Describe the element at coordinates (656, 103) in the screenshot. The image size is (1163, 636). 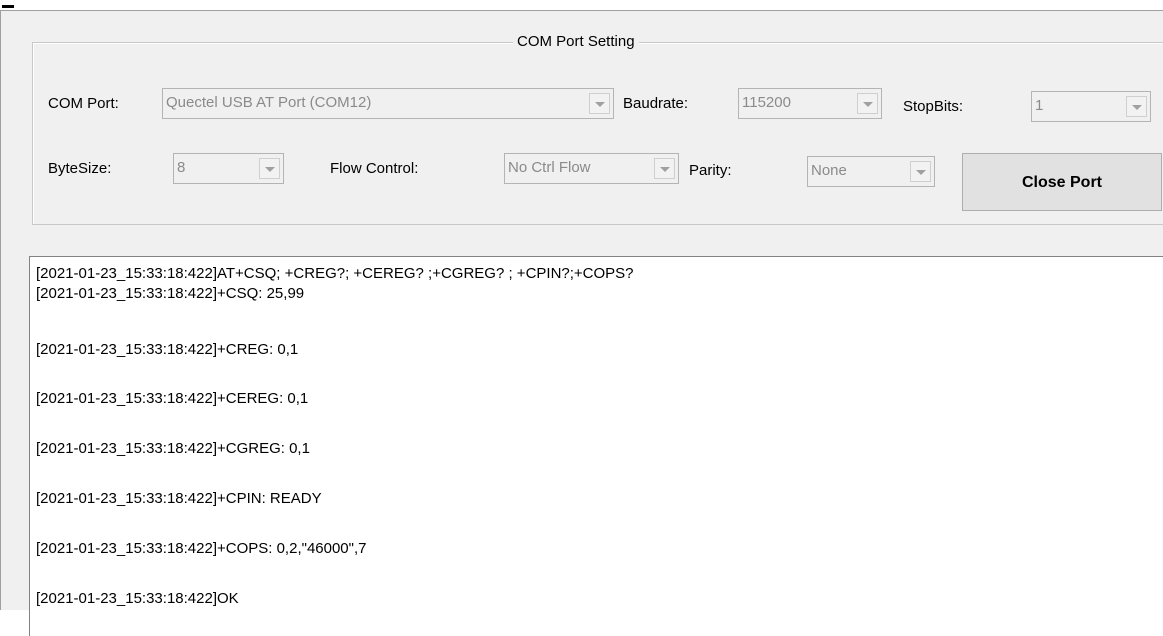
I see `baudrate-label: Baudrate:` at that location.